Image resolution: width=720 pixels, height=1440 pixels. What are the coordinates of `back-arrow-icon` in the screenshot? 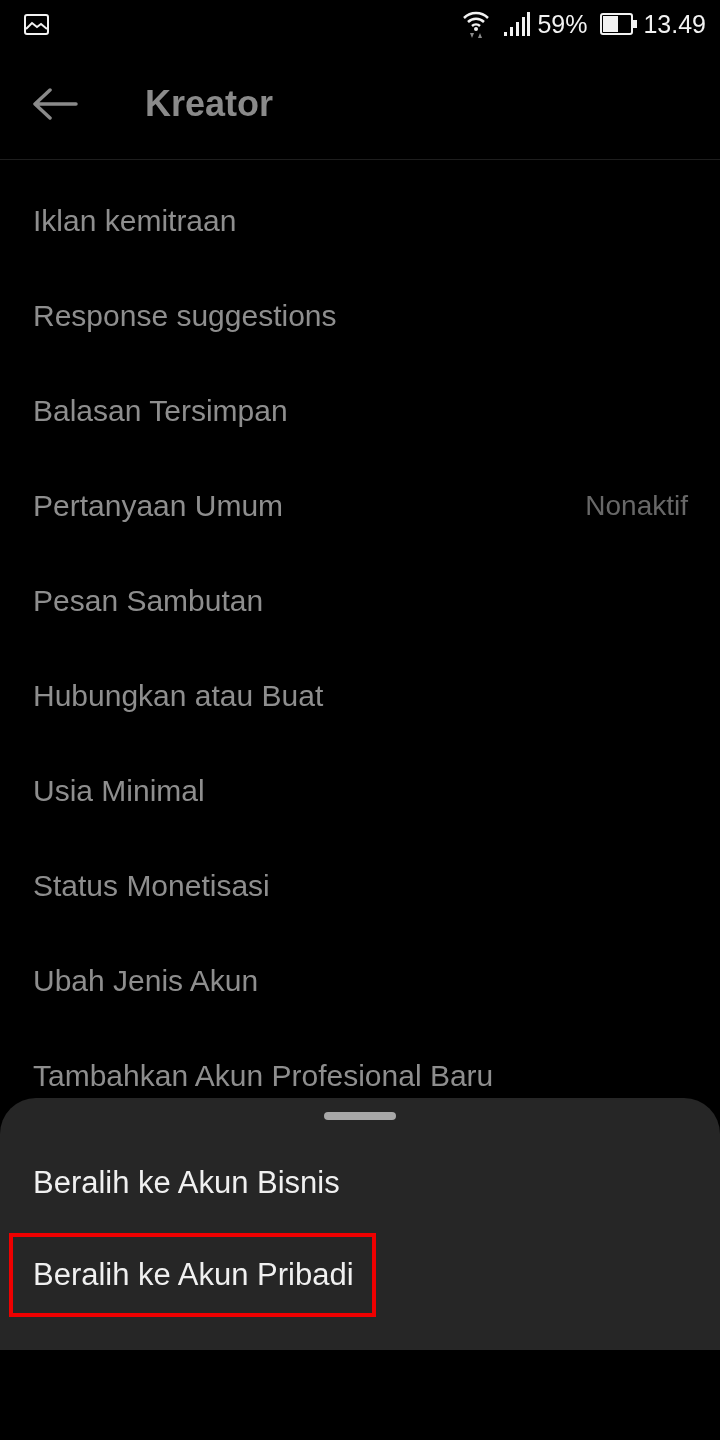 It's located at (55, 103).